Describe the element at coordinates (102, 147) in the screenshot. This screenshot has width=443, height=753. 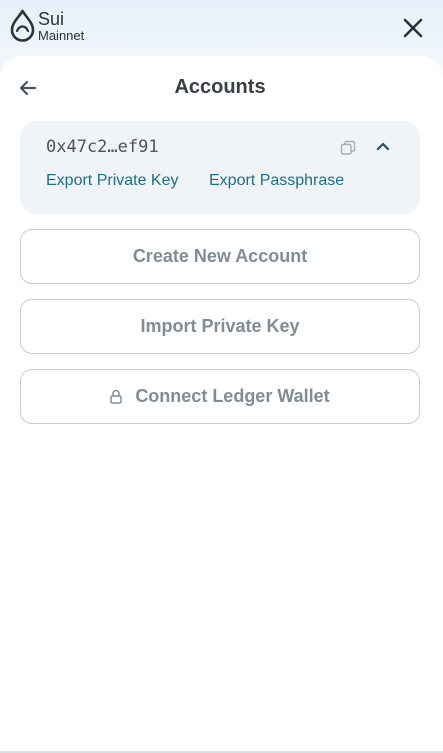
I see `account-address: 0x47c2…ef91` at that location.